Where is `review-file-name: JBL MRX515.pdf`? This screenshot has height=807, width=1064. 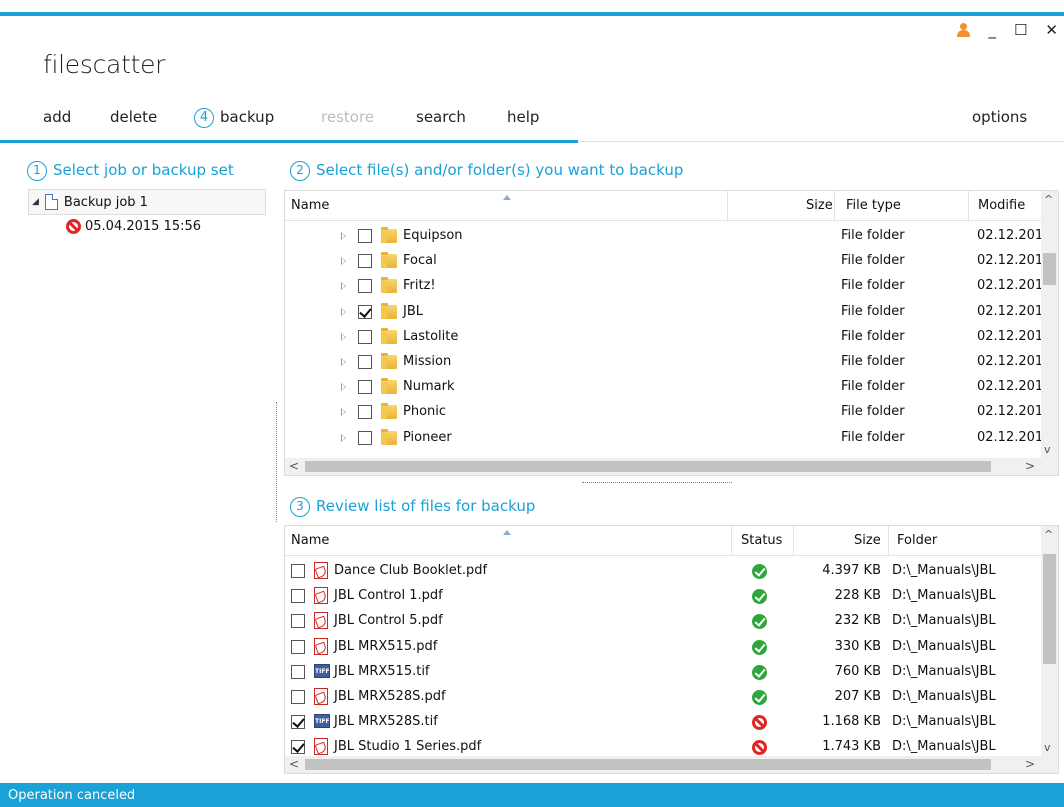
review-file-name: JBL MRX515.pdf is located at coordinates (386, 646).